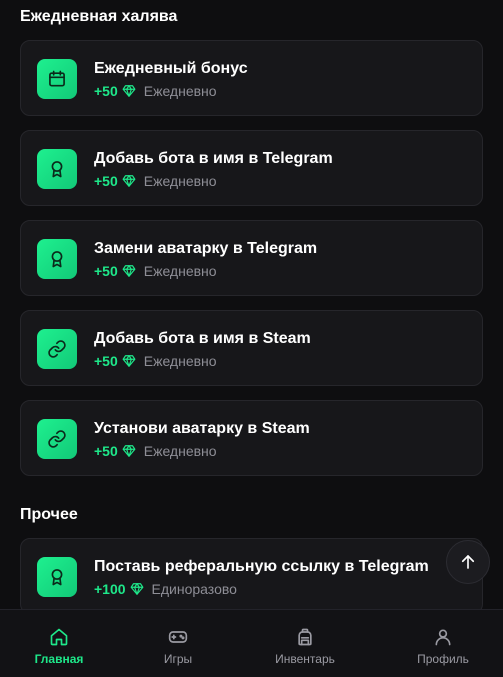  What do you see at coordinates (202, 428) in the screenshot?
I see `task-title: Установи аватарку в Steam` at bounding box center [202, 428].